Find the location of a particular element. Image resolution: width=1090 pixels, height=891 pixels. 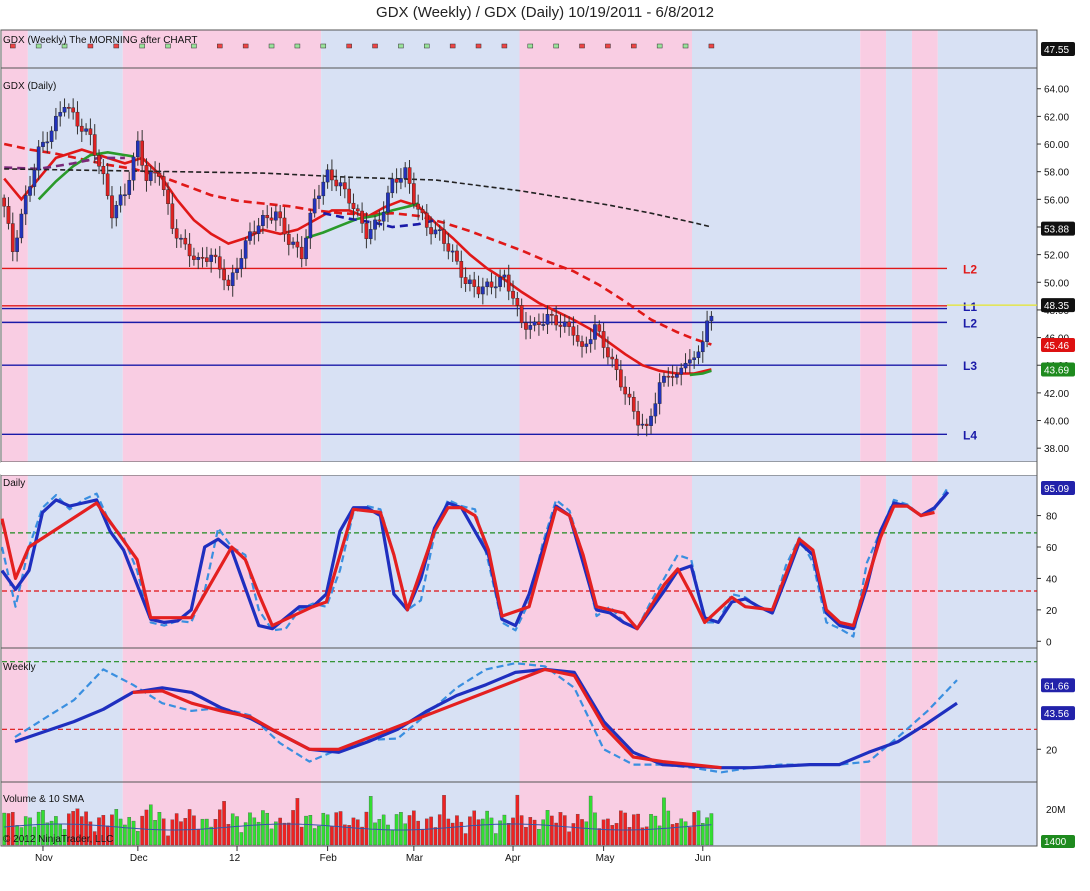

price-tick-label: 42.00 is located at coordinates (1056, 394).